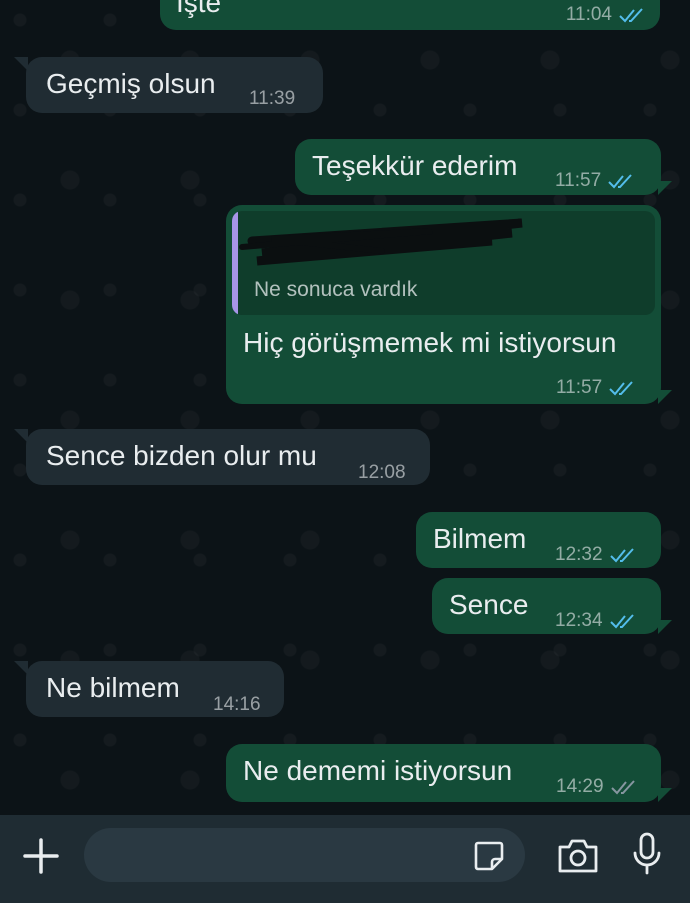 Image resolution: width=690 pixels, height=903 pixels. I want to click on message-text: Hiç görüşmemek mi istiyorsun, so click(430, 342).